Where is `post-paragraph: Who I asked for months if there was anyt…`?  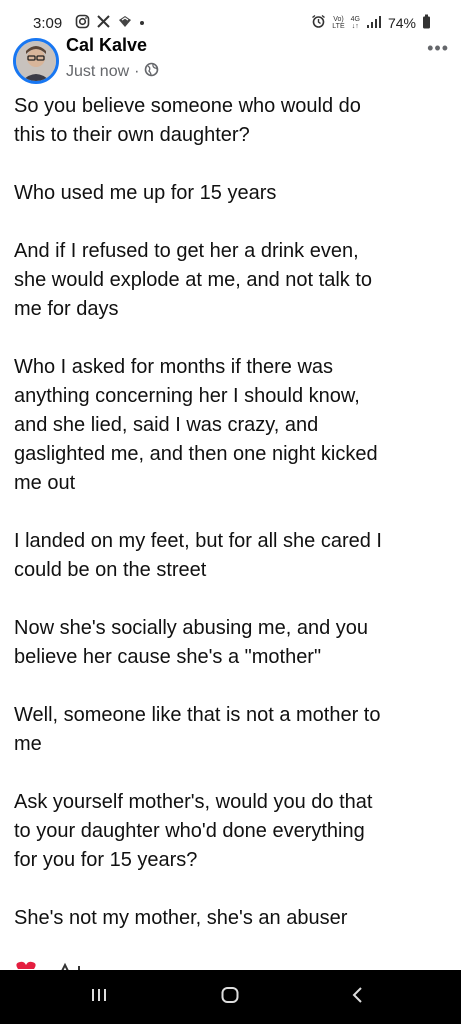
post-paragraph: Who I asked for months if there was anyt… is located at coordinates (196, 425).